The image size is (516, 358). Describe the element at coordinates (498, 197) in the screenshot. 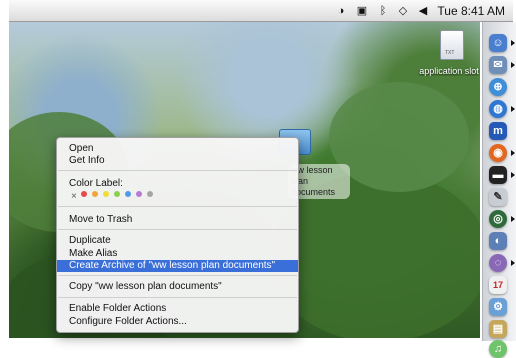

I see `preview-icon: ✎` at that location.